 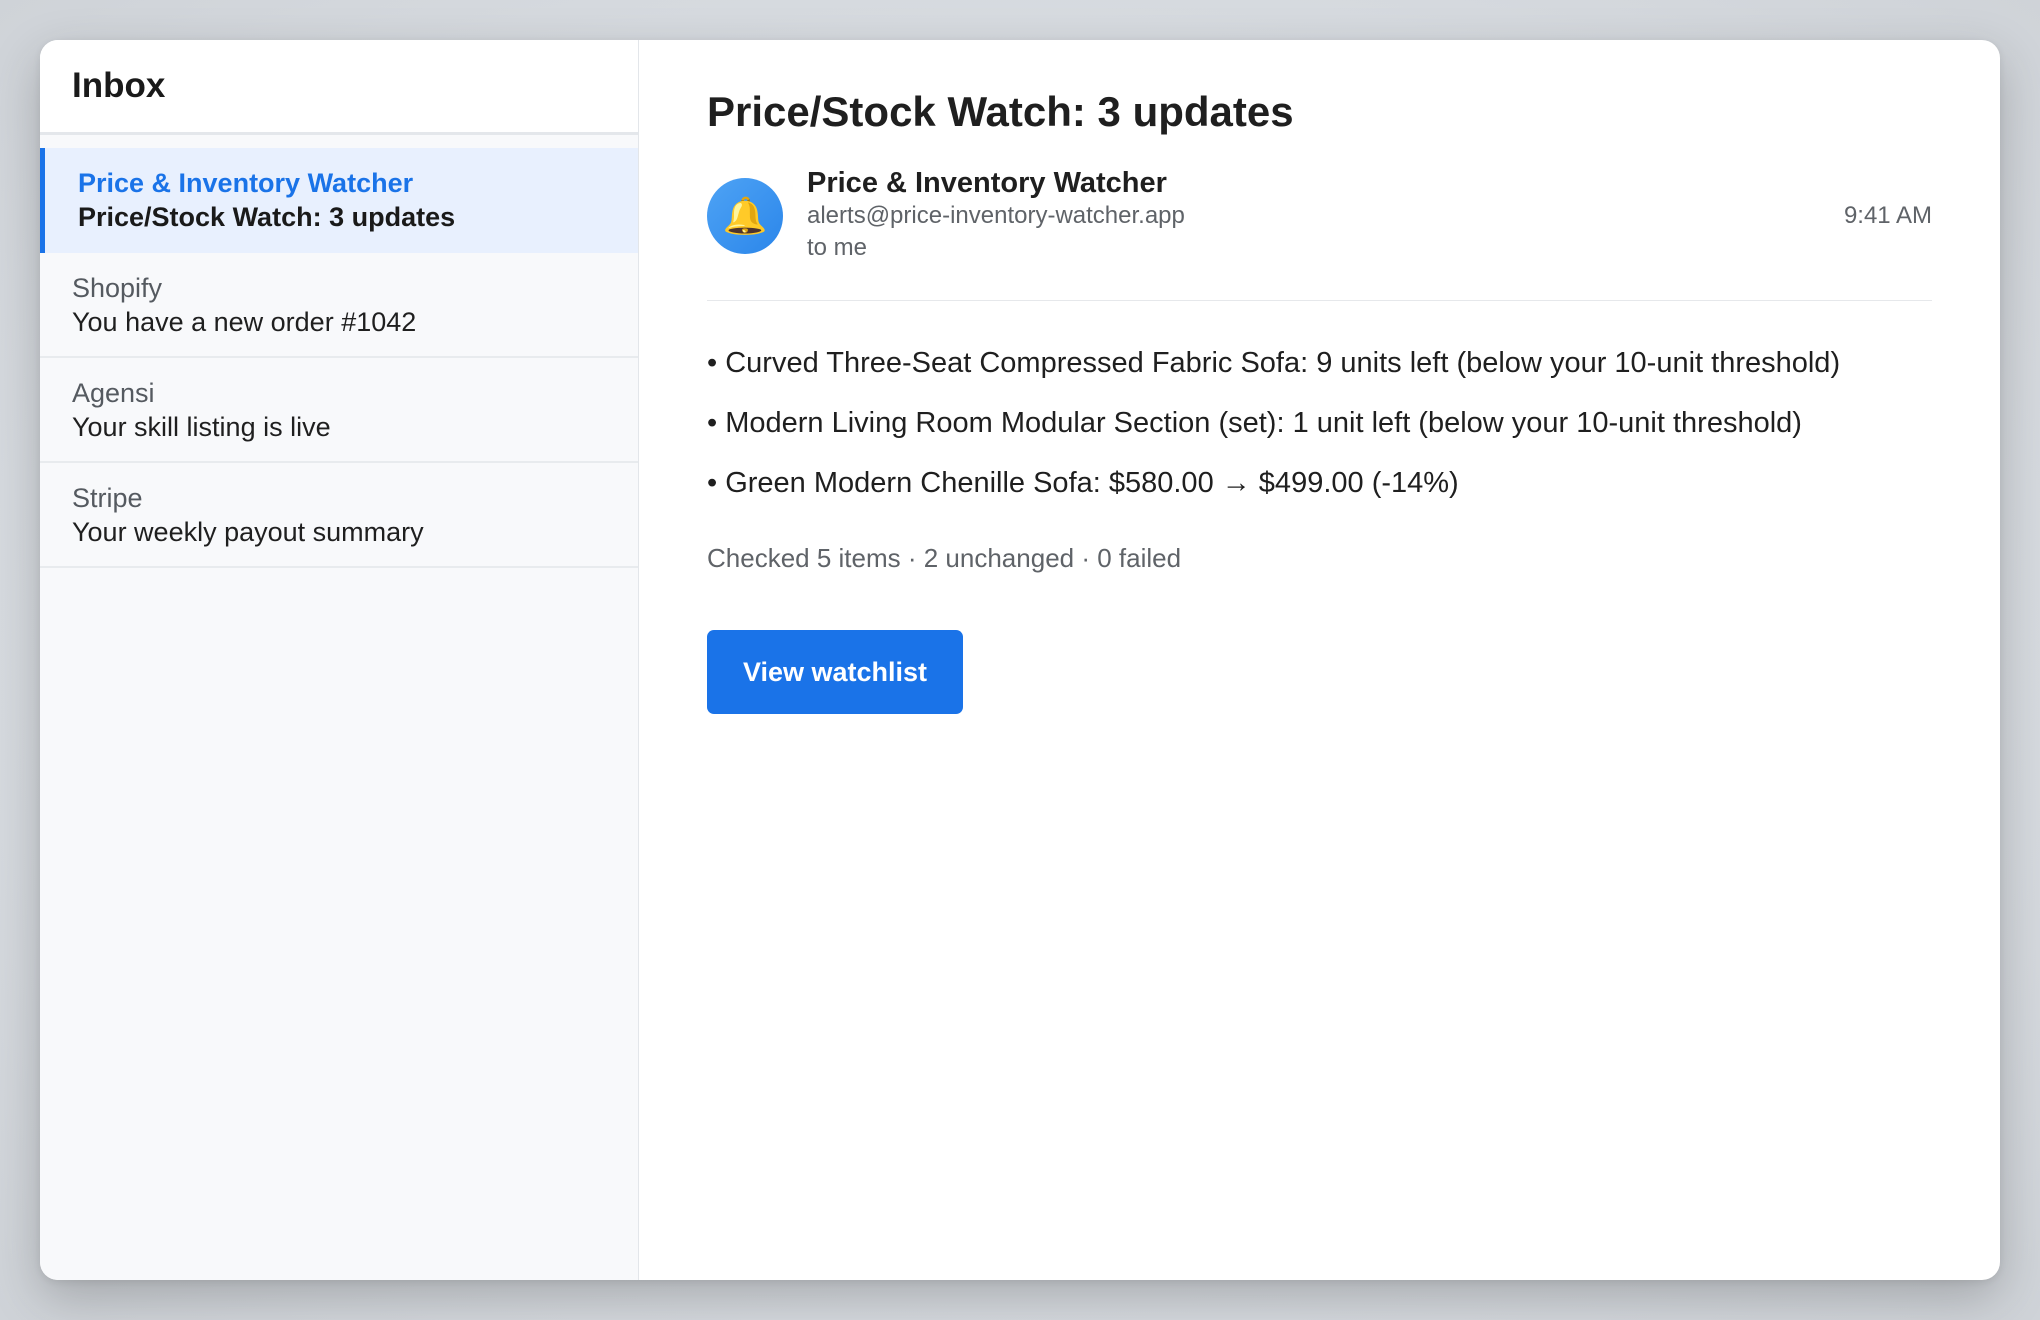 I want to click on mail-sender: Price & Inventory Watcher, so click(x=246, y=183).